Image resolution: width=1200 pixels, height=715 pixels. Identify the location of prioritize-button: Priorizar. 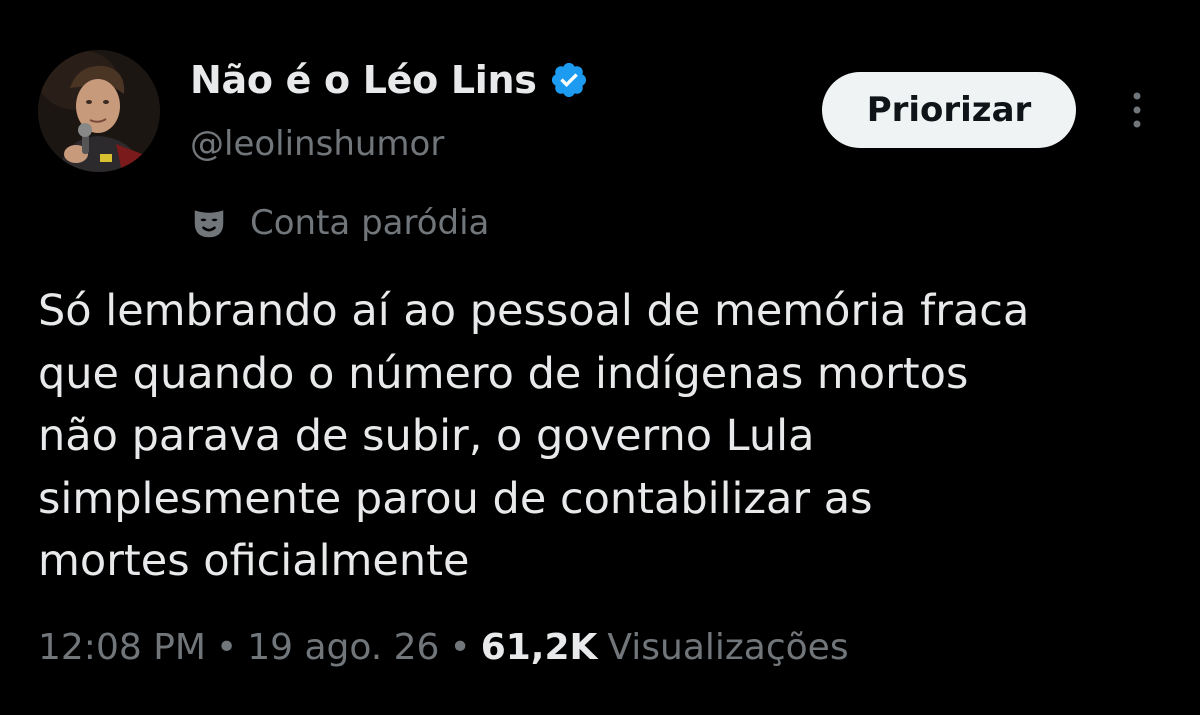
(949, 110).